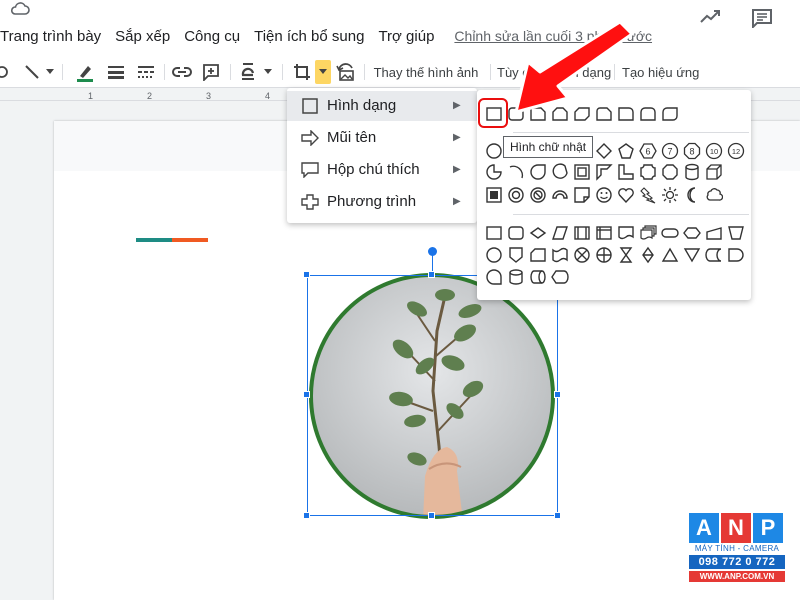 This screenshot has height=600, width=800. What do you see at coordinates (172, 240) in the screenshot?
I see `accent-line` at bounding box center [172, 240].